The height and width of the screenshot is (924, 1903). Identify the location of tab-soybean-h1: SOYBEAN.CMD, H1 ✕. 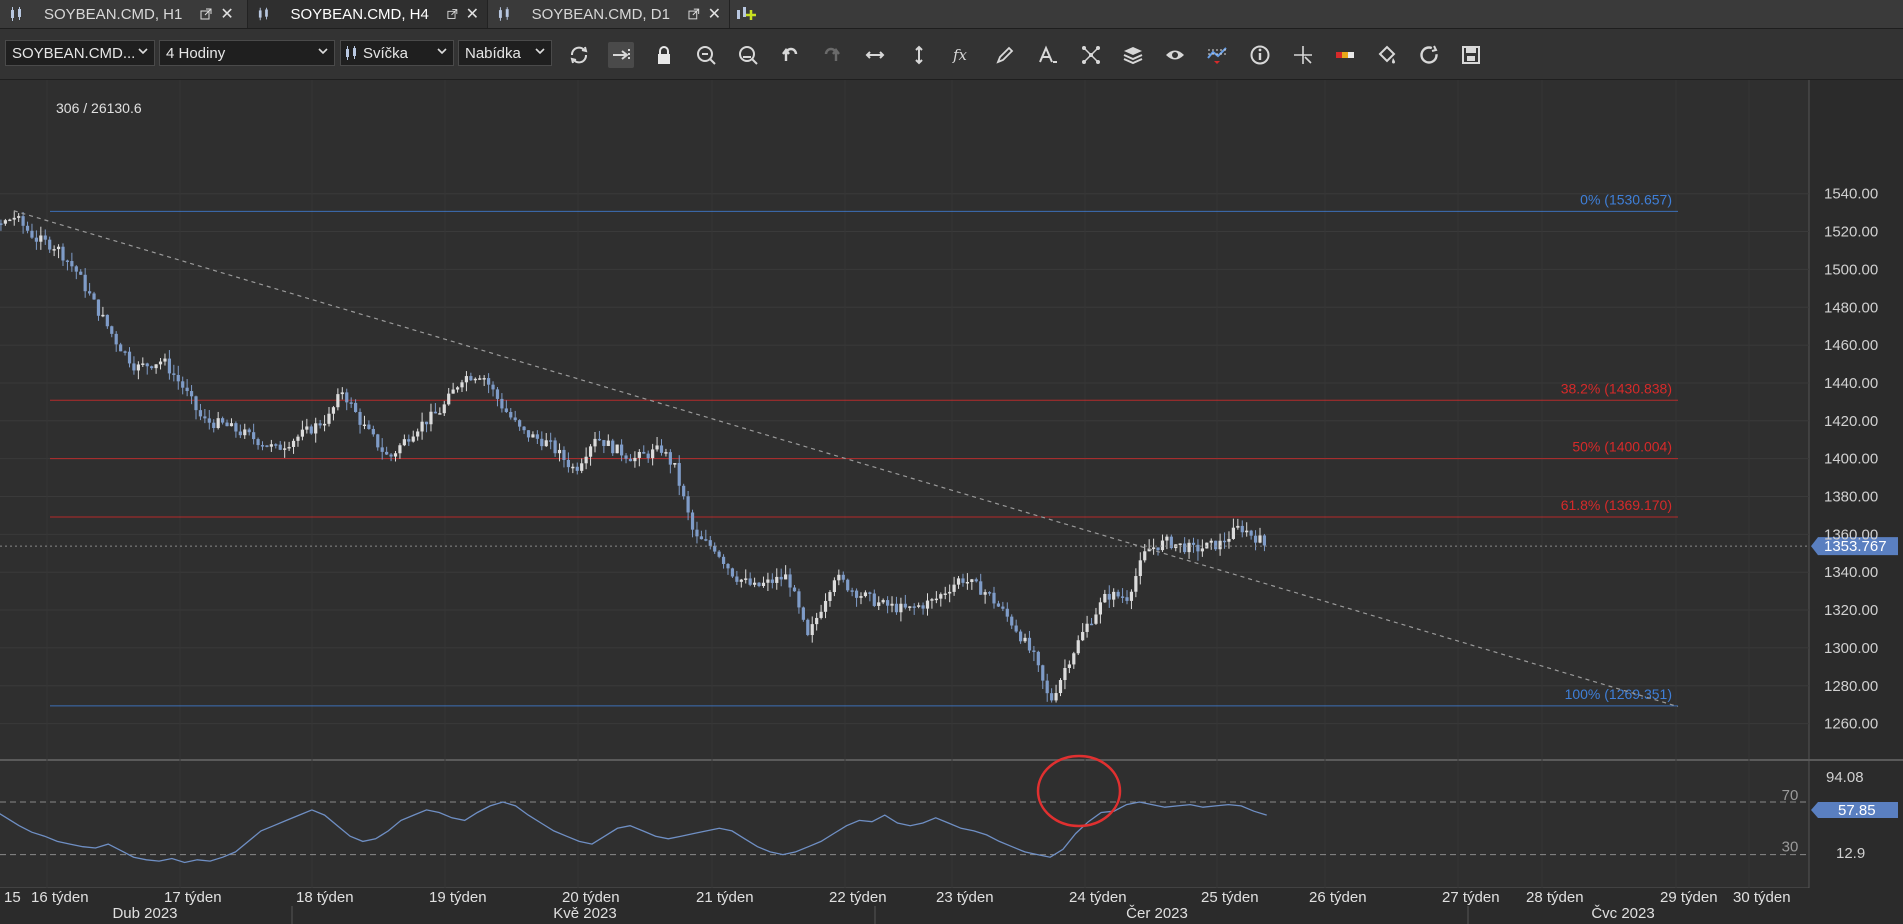
(124, 14).